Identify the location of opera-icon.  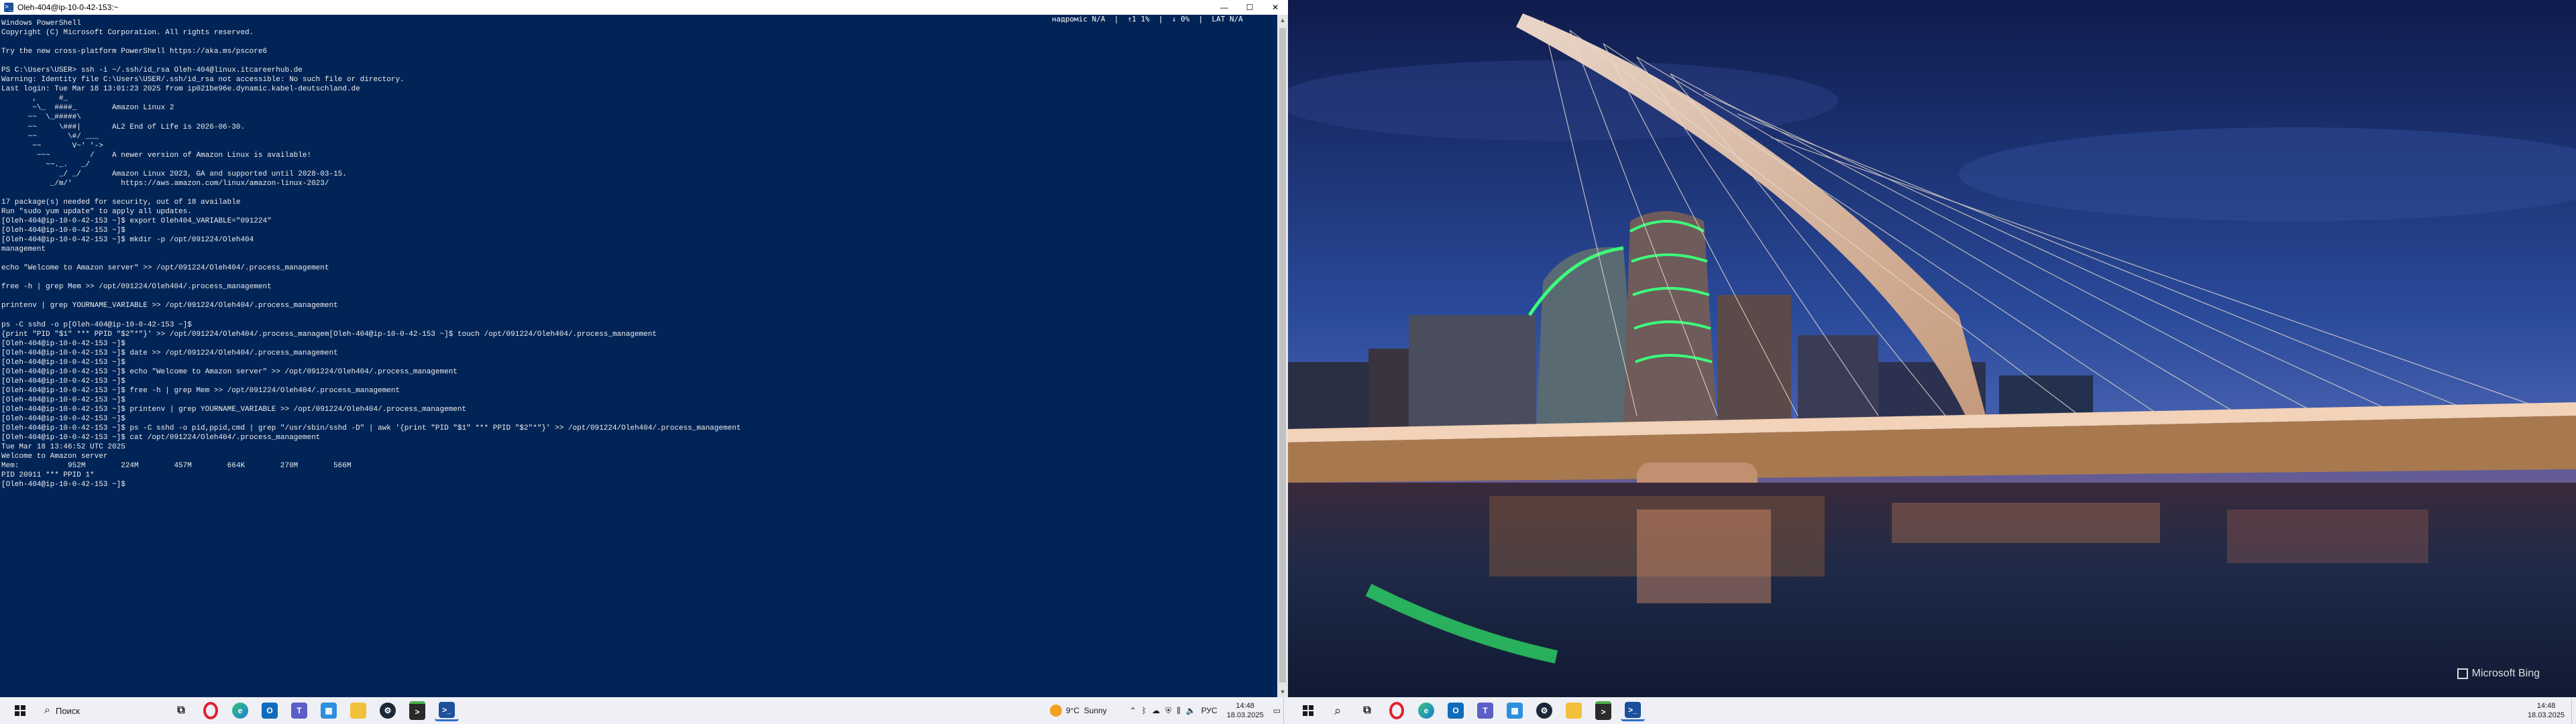
(210, 710).